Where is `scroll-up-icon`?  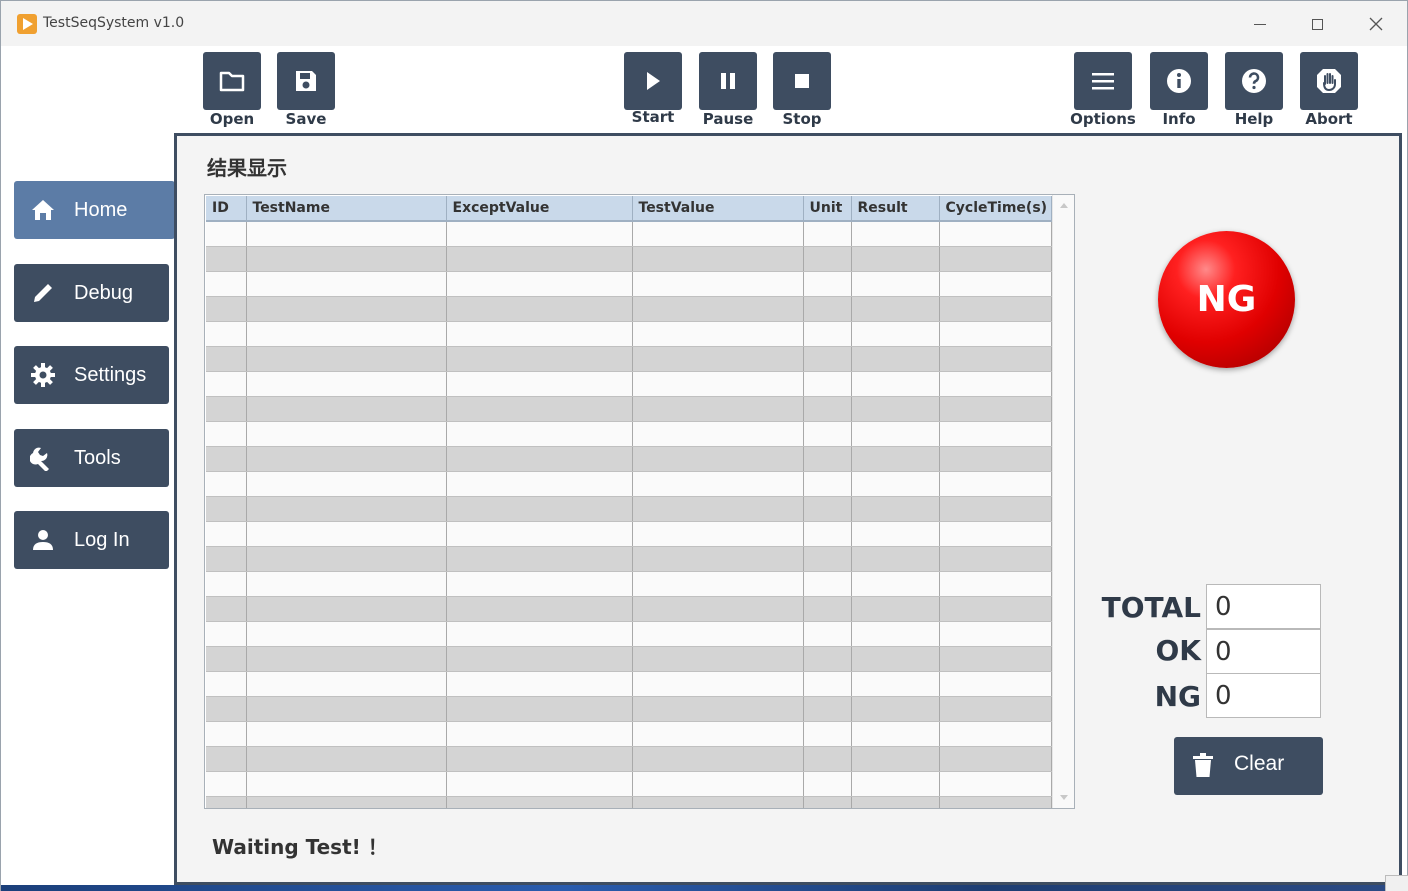
scroll-up-icon is located at coordinates (1064, 205).